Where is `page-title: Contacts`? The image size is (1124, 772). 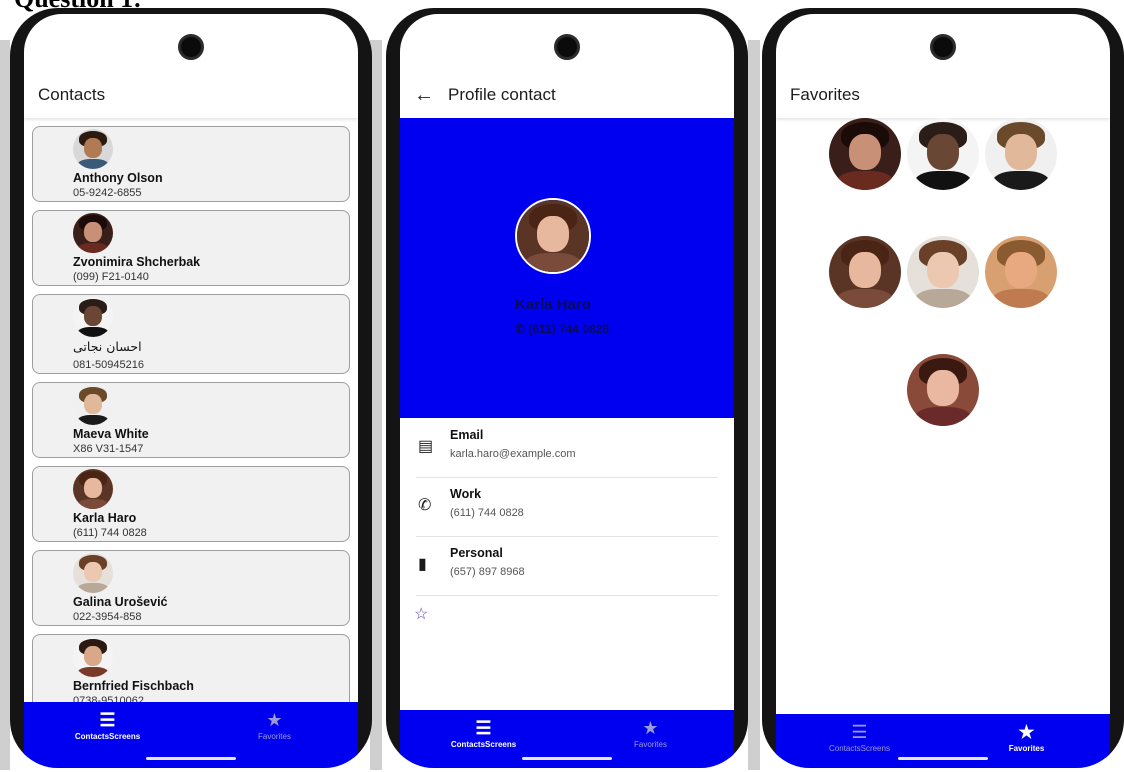 page-title: Contacts is located at coordinates (72, 94).